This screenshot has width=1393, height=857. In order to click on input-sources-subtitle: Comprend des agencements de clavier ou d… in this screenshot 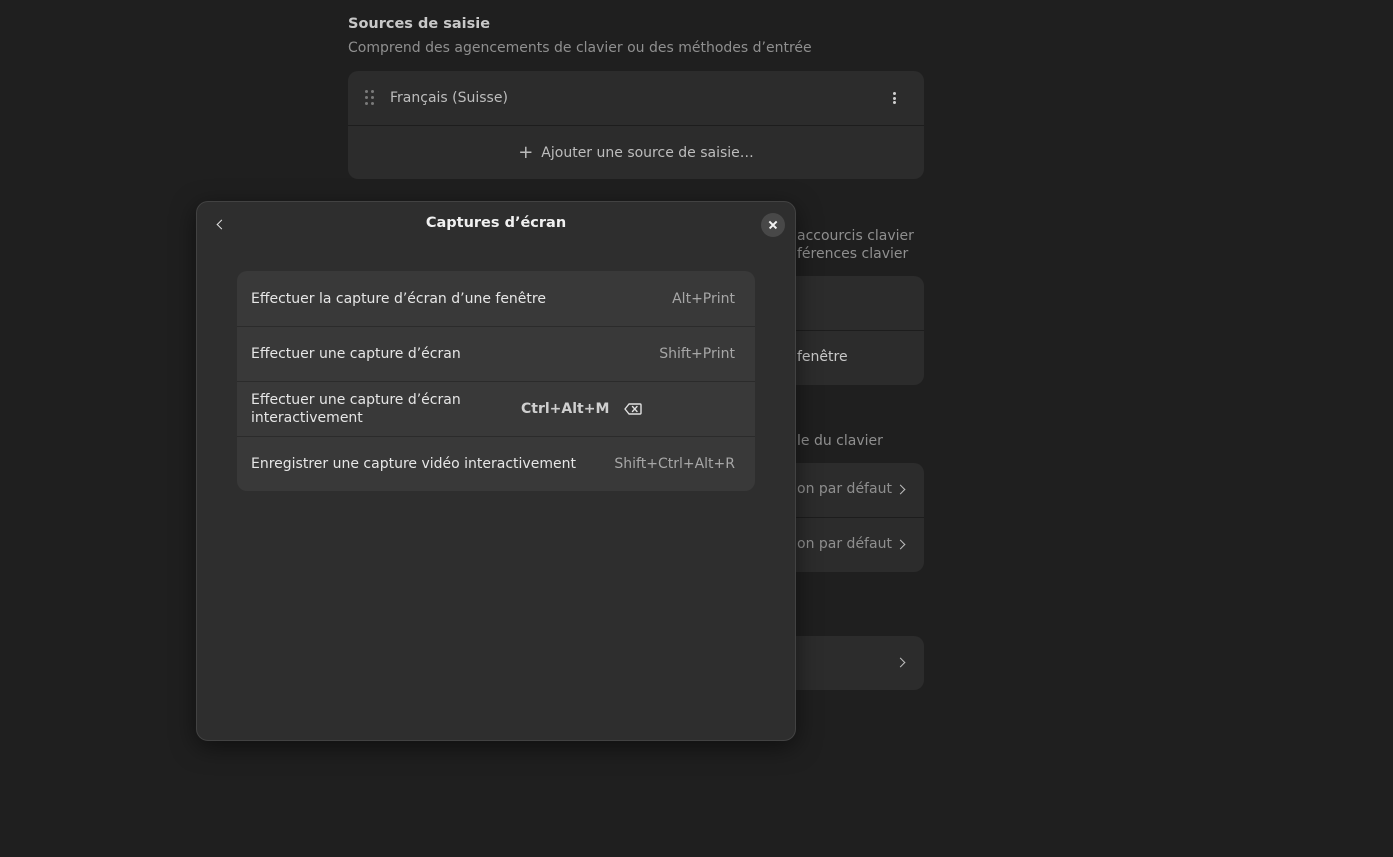, I will do `click(580, 48)`.